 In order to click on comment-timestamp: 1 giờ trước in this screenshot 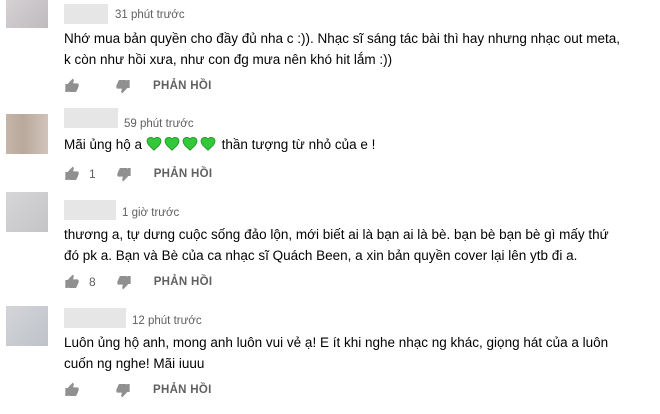, I will do `click(150, 213)`.